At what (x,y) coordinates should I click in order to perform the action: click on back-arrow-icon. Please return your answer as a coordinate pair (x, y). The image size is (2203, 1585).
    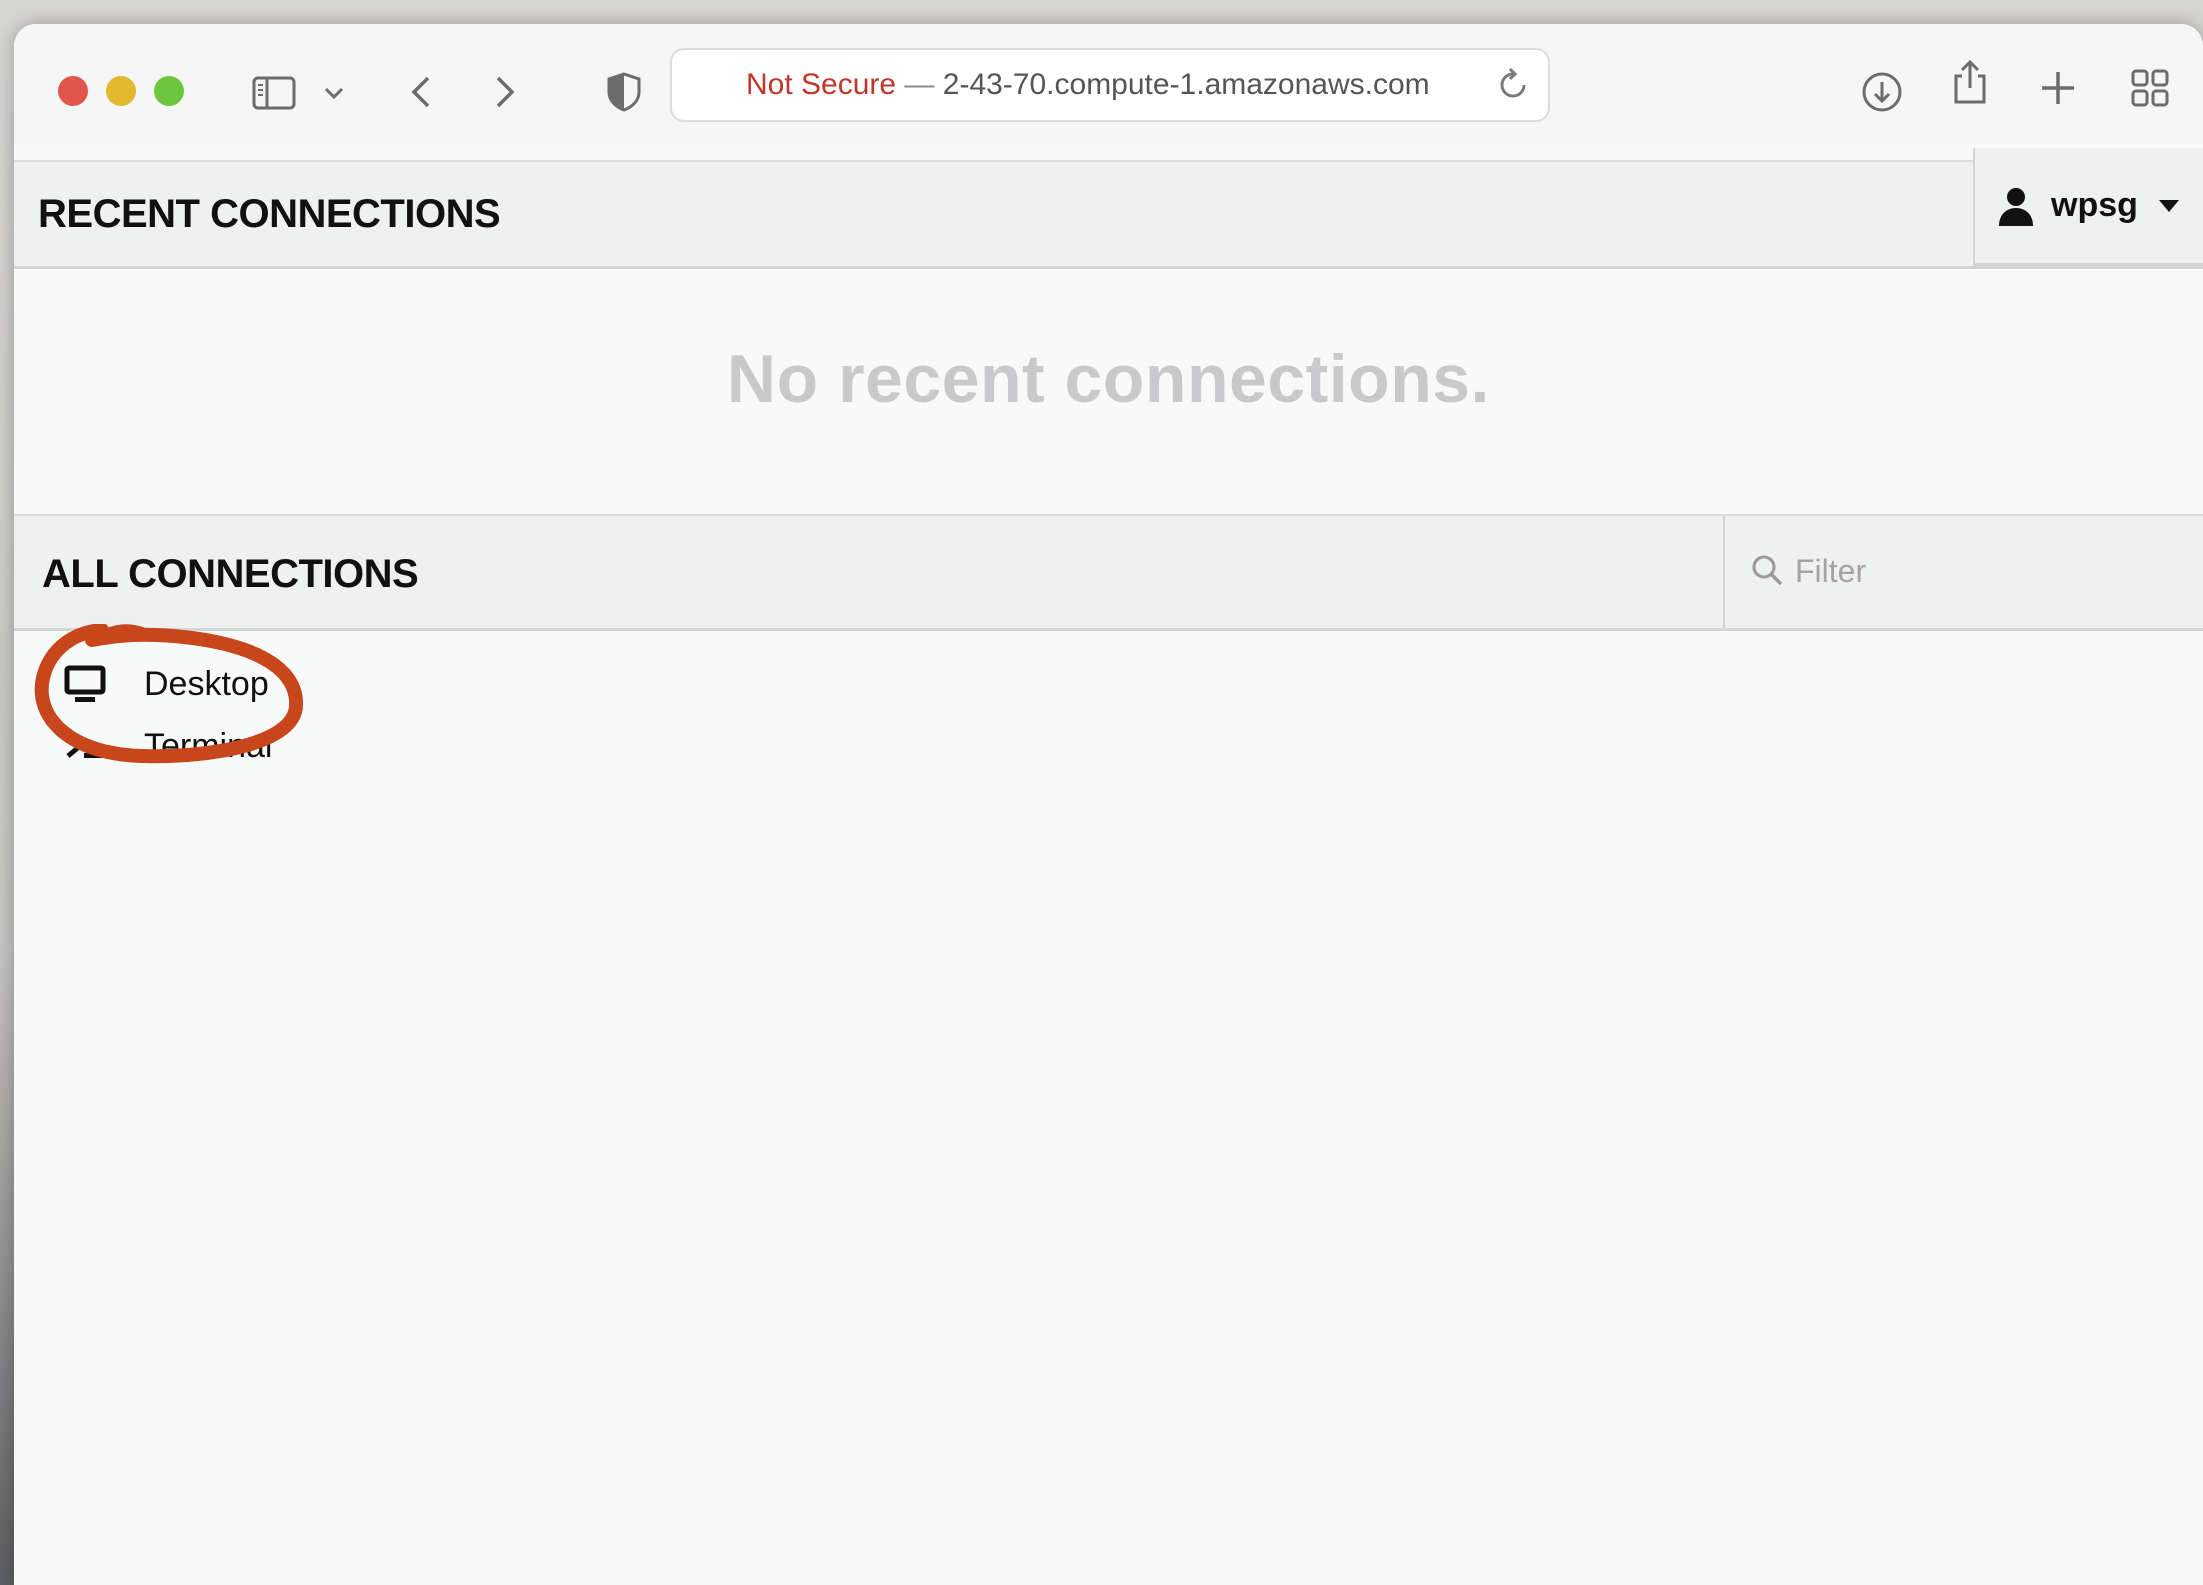
    Looking at the image, I should click on (422, 92).